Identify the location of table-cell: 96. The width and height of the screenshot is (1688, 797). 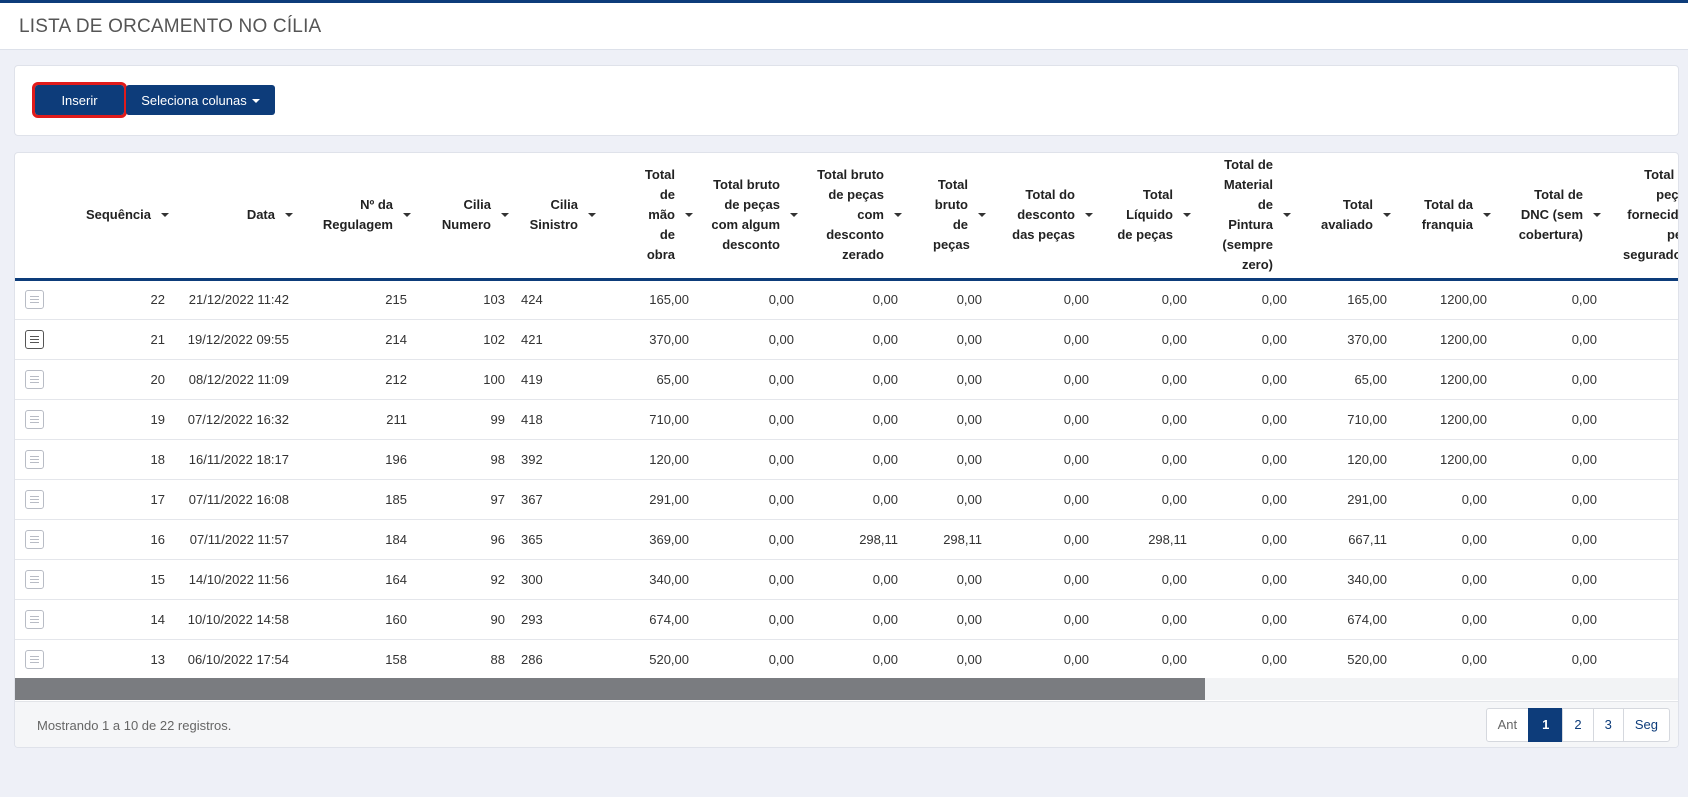
(464, 539).